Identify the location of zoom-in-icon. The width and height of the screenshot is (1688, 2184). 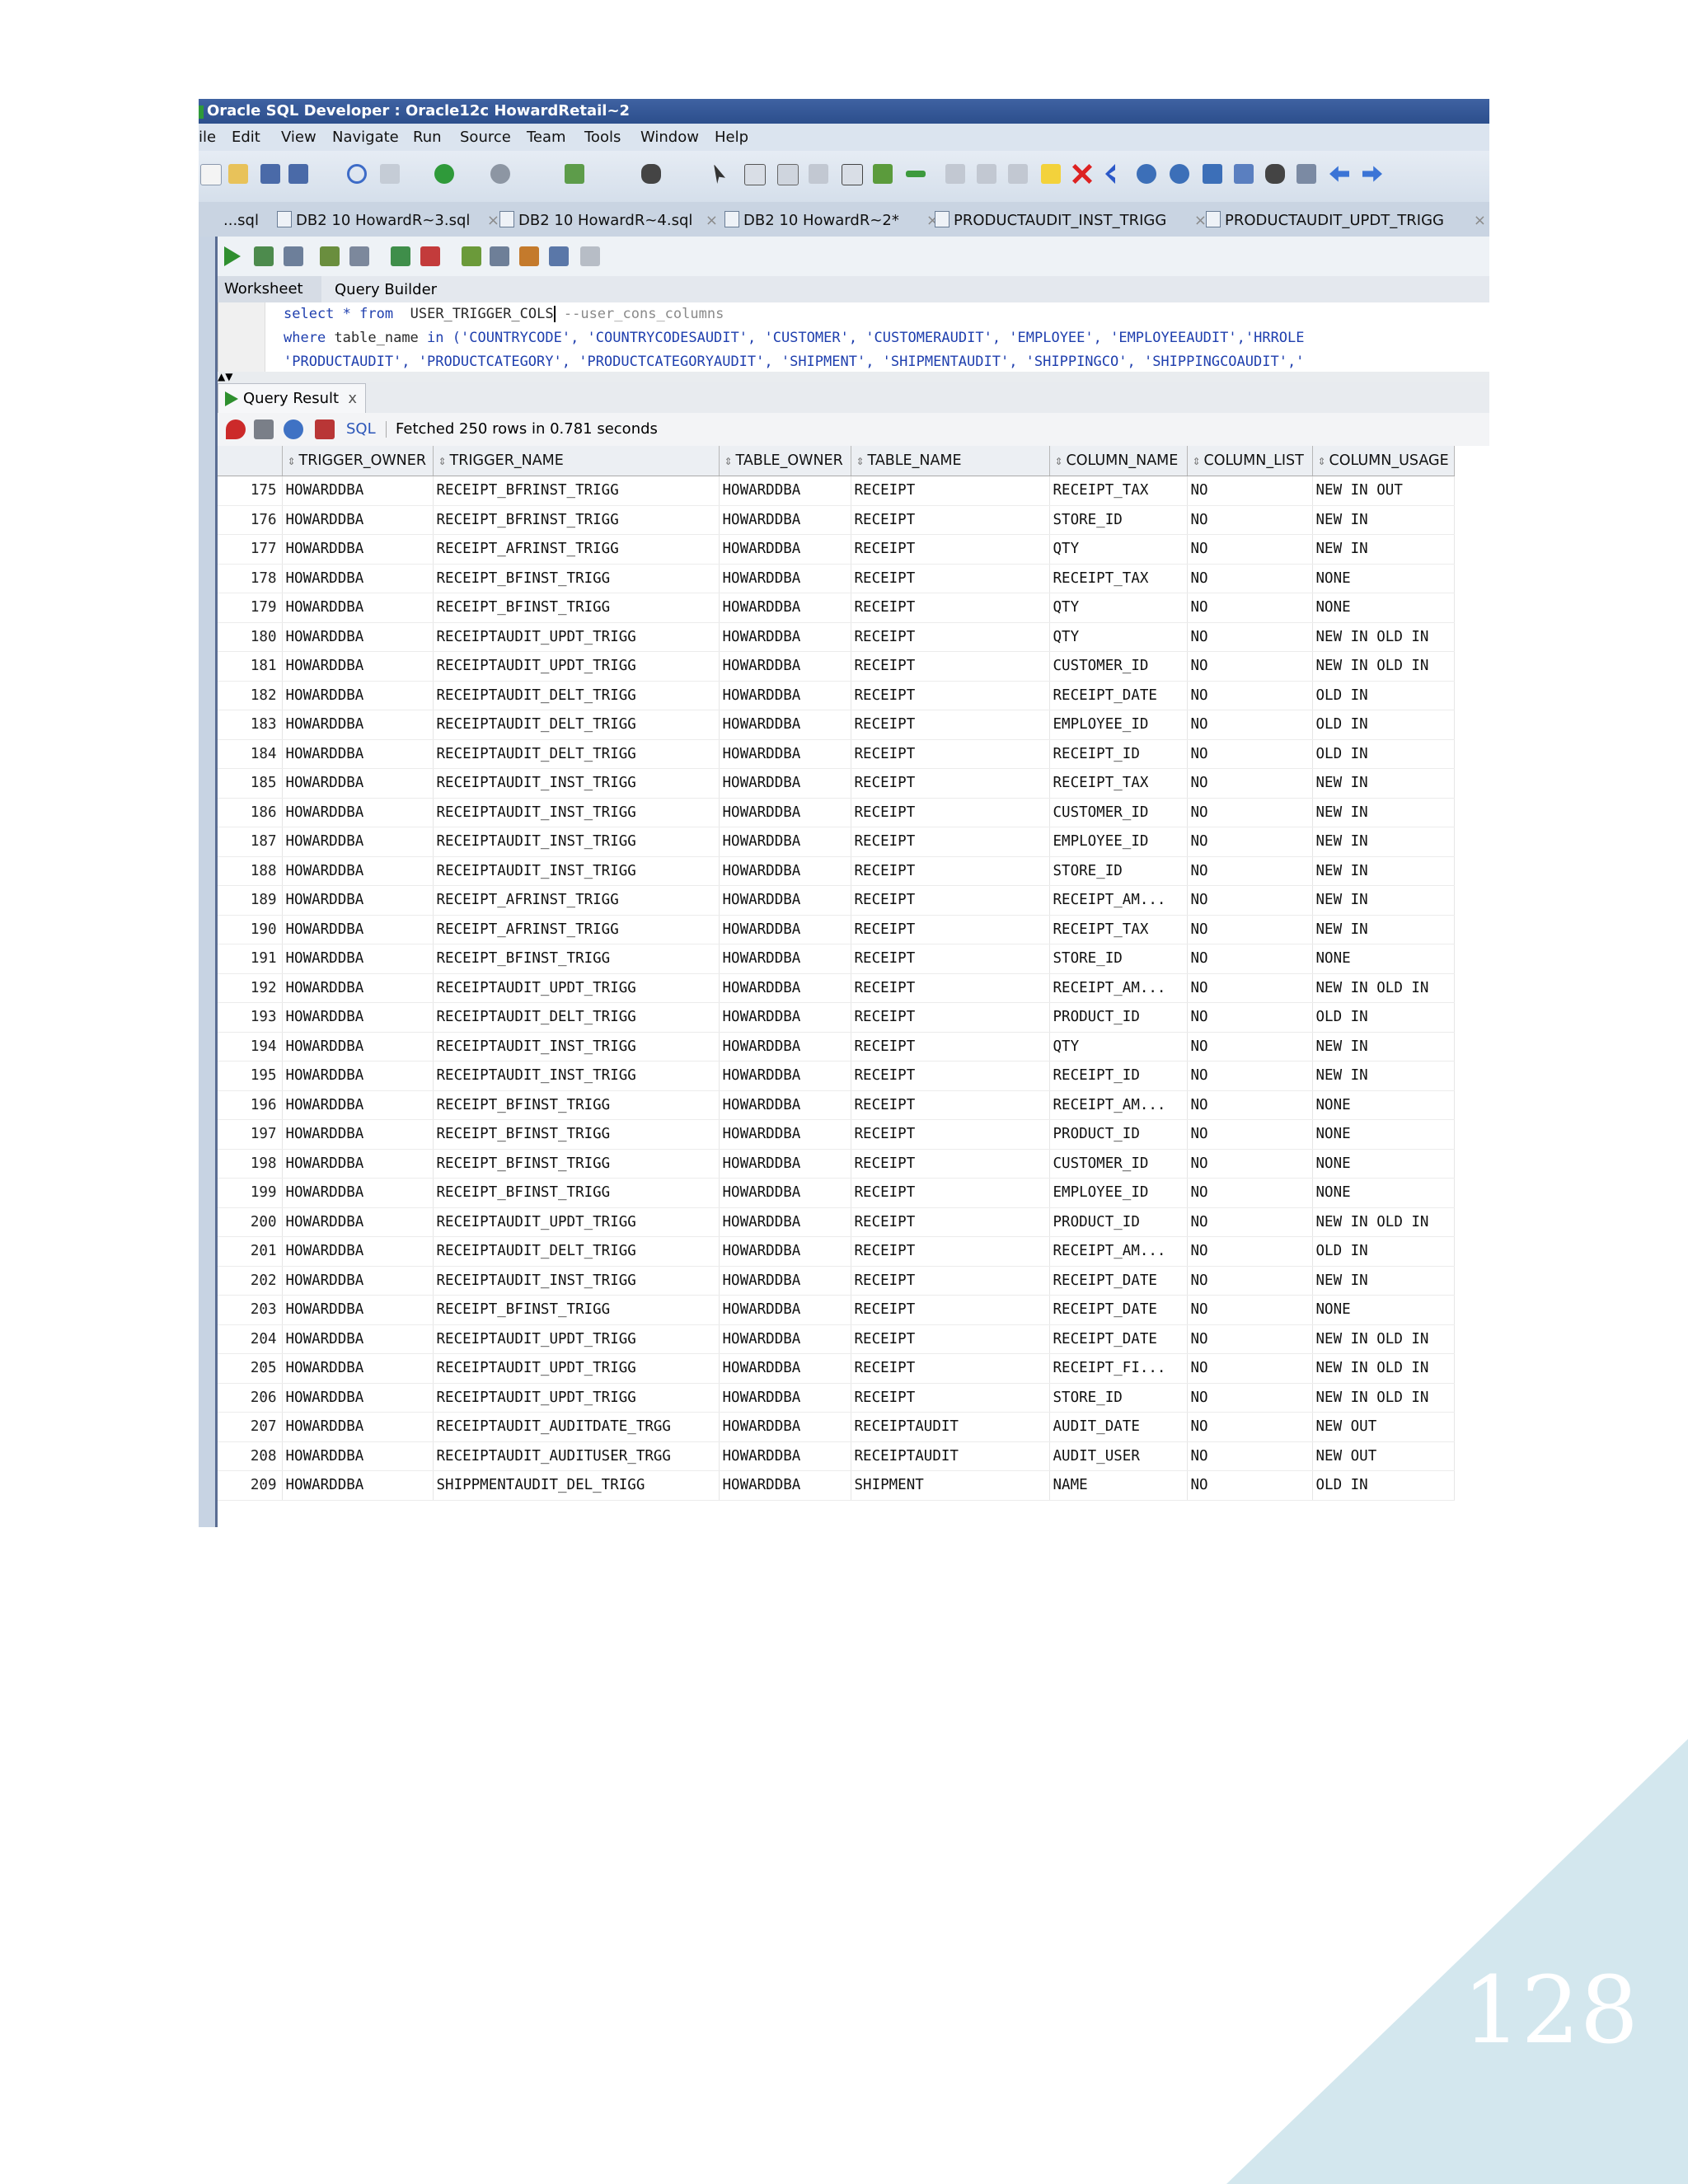
(1146, 174).